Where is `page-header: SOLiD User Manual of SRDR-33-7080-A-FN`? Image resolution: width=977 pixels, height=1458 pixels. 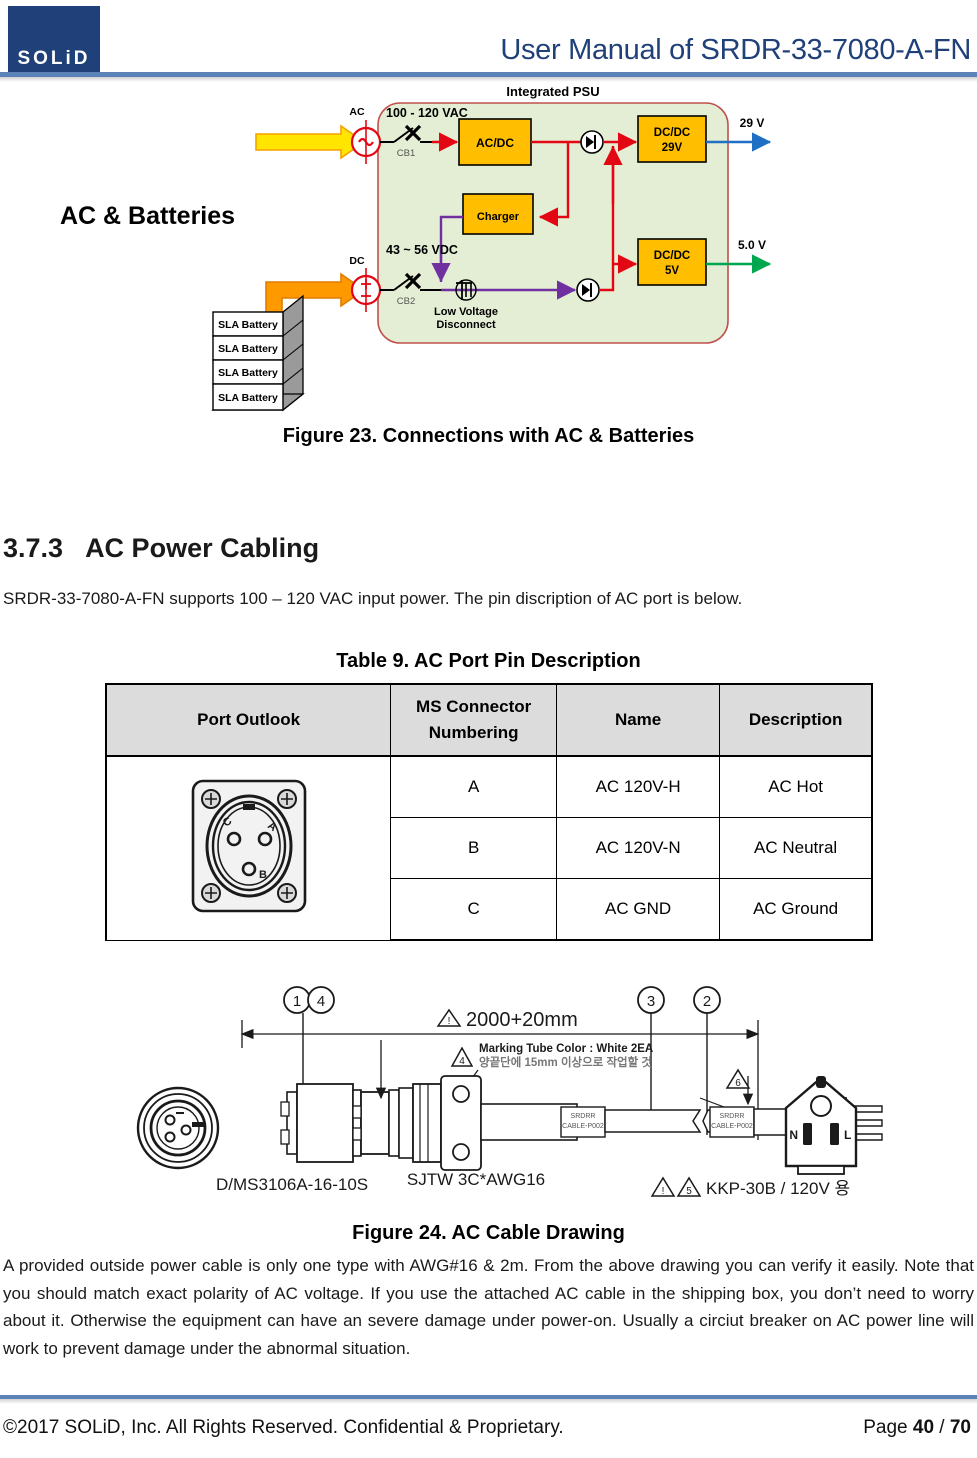
page-header: SOLiD User Manual of SRDR-33-7080-A-FN is located at coordinates (488, 41).